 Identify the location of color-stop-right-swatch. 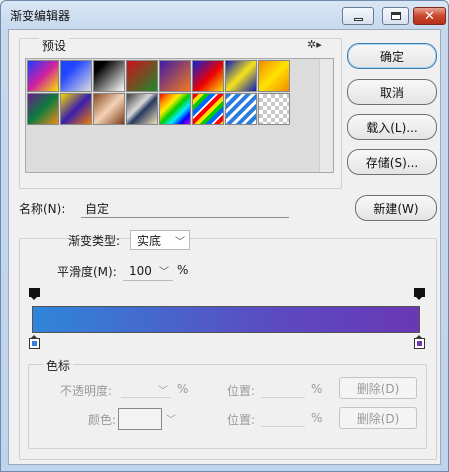
(419, 343).